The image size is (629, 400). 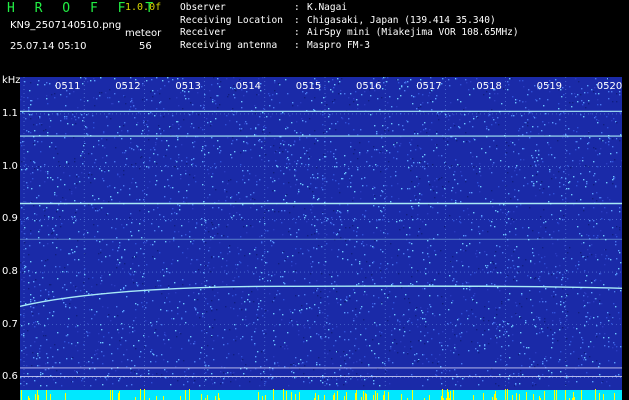 What do you see at coordinates (327, 7) in the screenshot?
I see `info-value: K.Nagai` at bounding box center [327, 7].